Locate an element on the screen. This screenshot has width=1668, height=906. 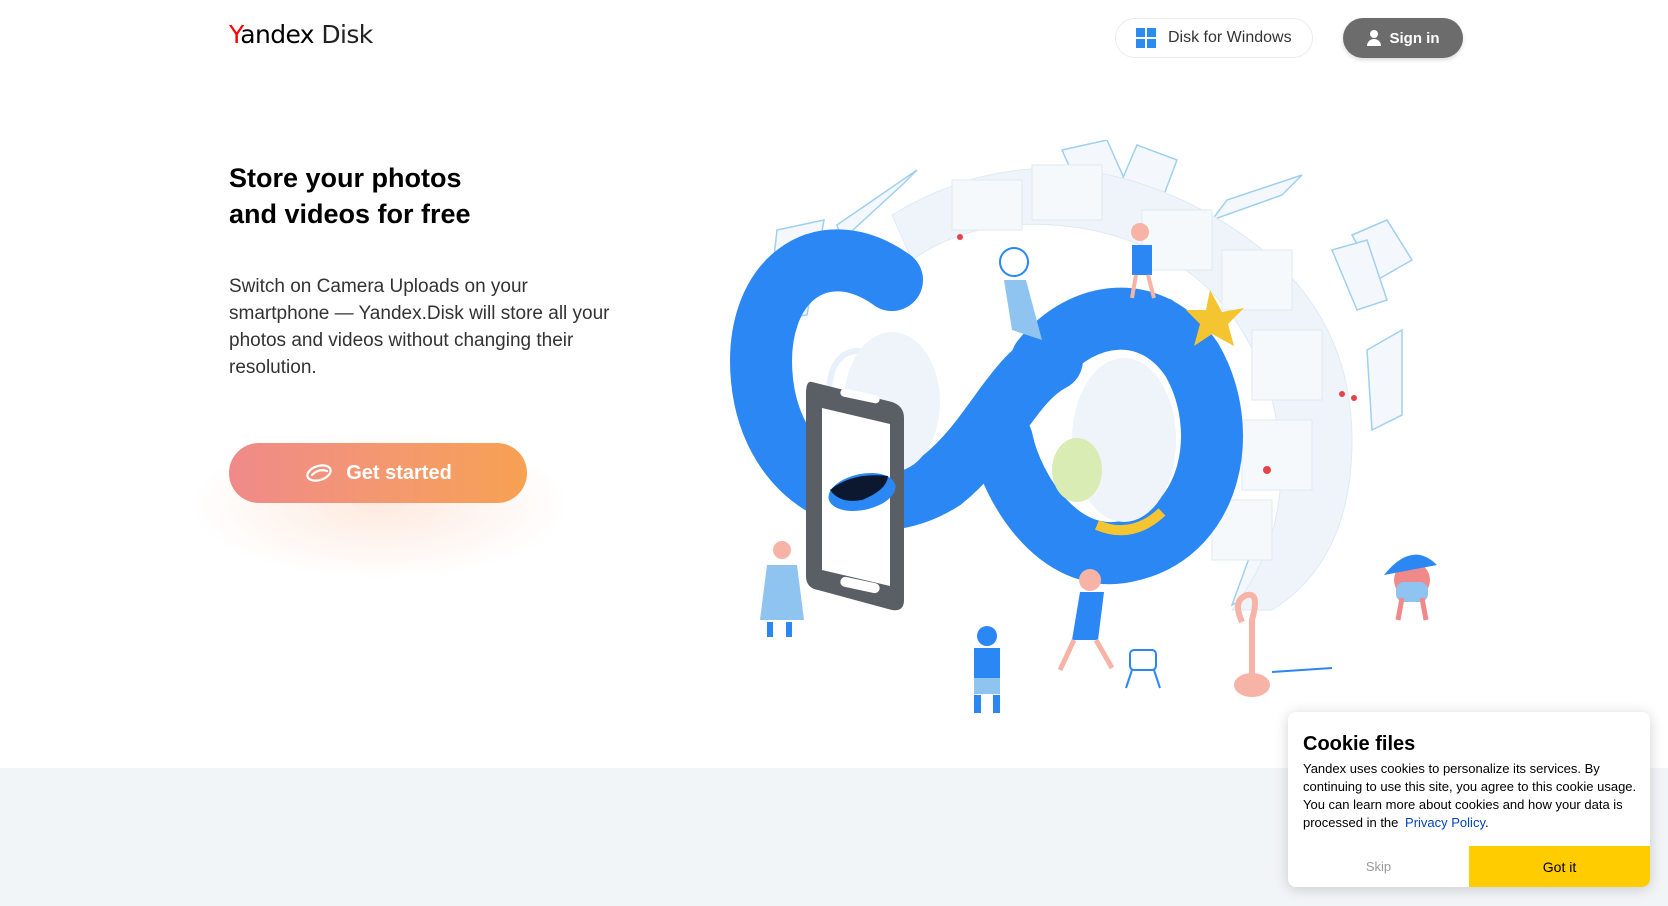
get-started-label: Get started is located at coordinates (399, 472).